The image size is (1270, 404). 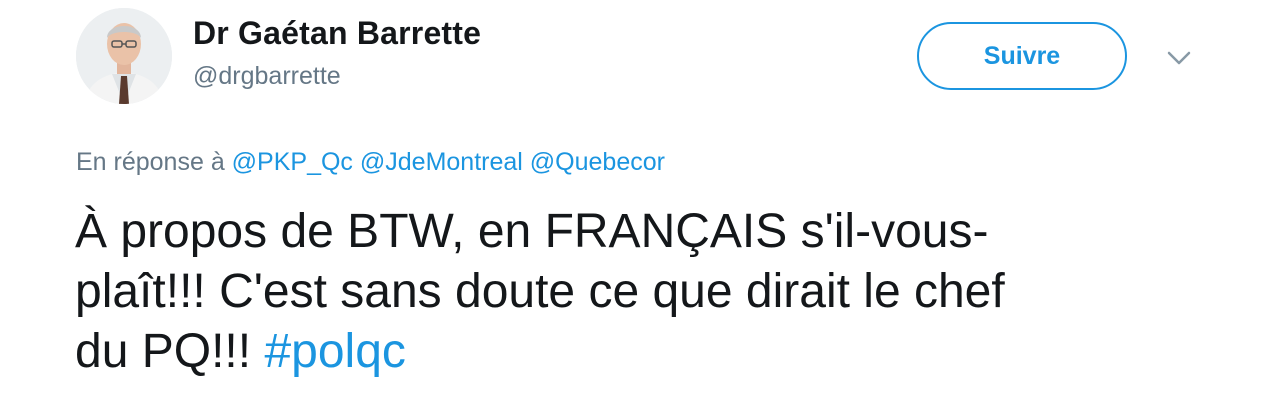 I want to click on follow-button: Suivre, so click(x=1022, y=56).